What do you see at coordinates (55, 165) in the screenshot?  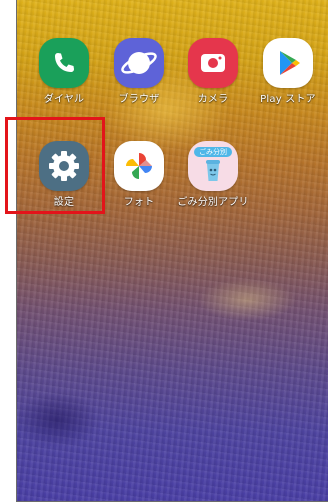 I see `settings-highlight-box` at bounding box center [55, 165].